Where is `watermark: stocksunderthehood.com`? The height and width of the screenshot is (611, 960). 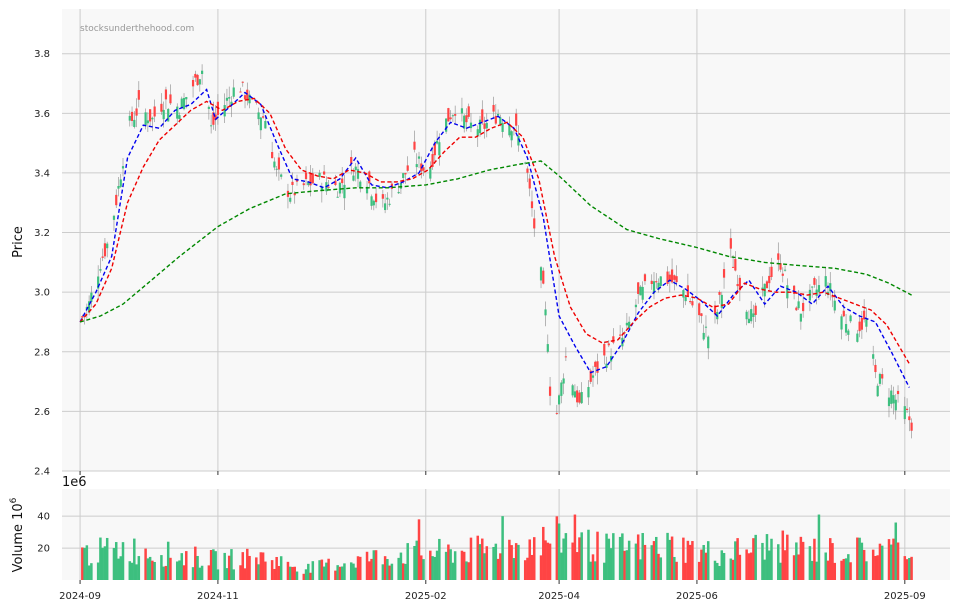
watermark: stocksunderthehood.com is located at coordinates (137, 29).